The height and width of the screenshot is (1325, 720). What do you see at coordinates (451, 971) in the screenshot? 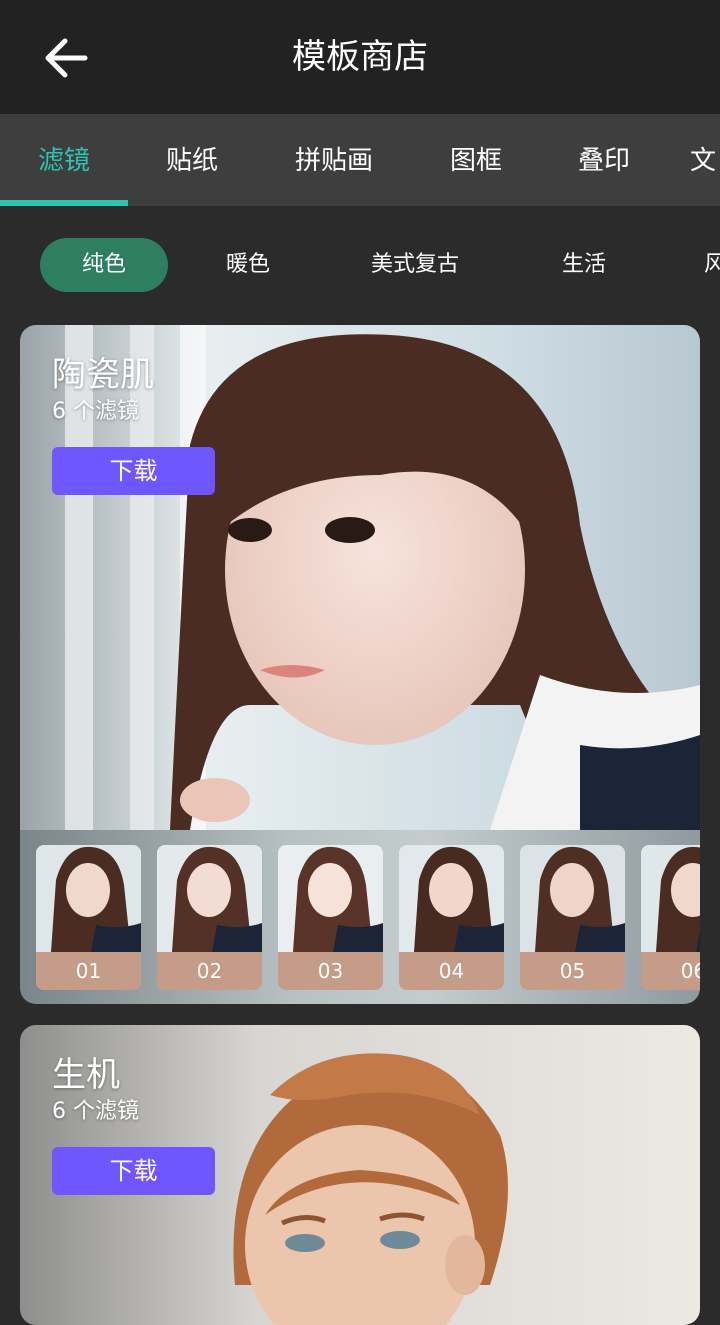
I see `thumbnail-number: 04` at bounding box center [451, 971].